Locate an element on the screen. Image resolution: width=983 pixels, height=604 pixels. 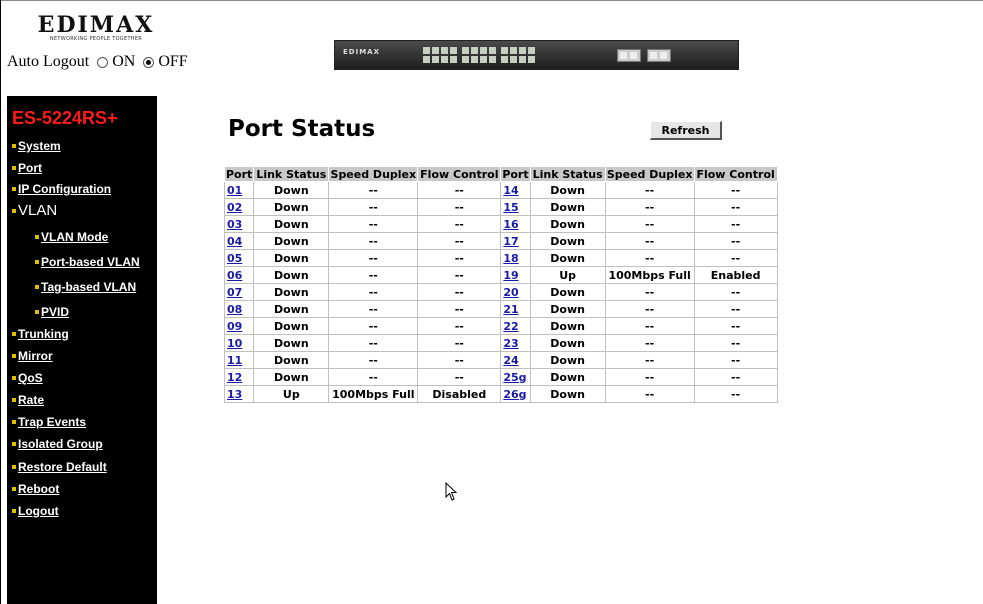
table-row: 12 Down -- -- 25g Down -- -- is located at coordinates (500, 377).